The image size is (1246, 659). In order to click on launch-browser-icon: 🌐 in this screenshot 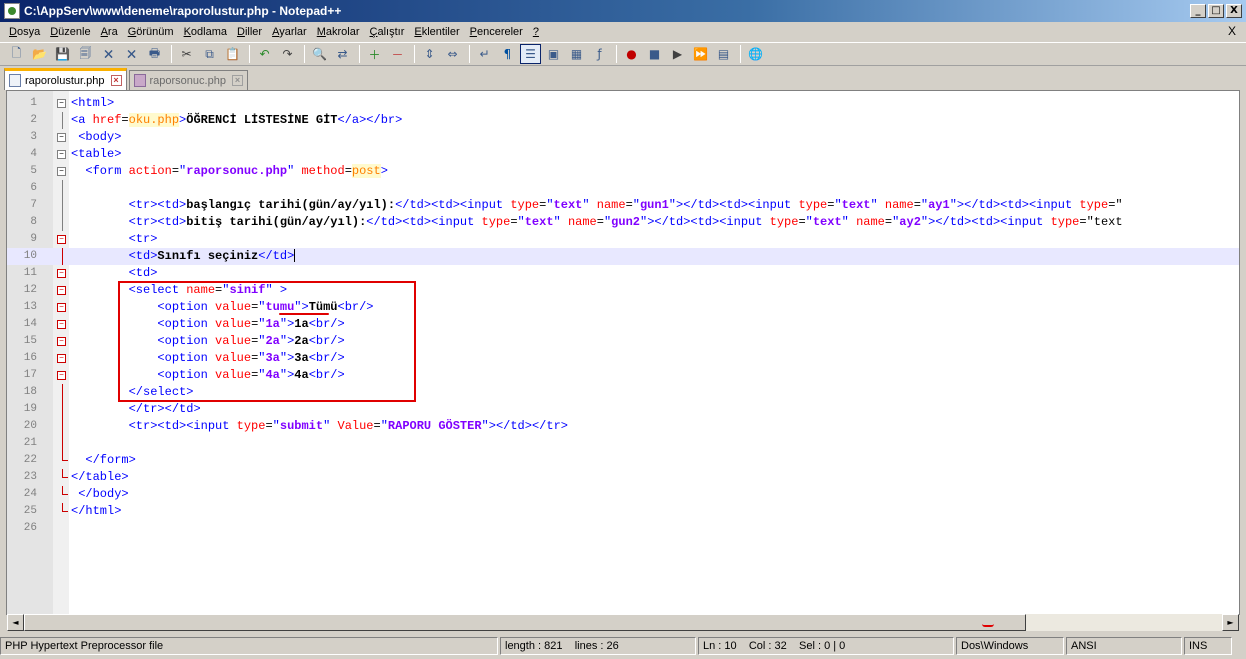, I will do `click(755, 54)`.